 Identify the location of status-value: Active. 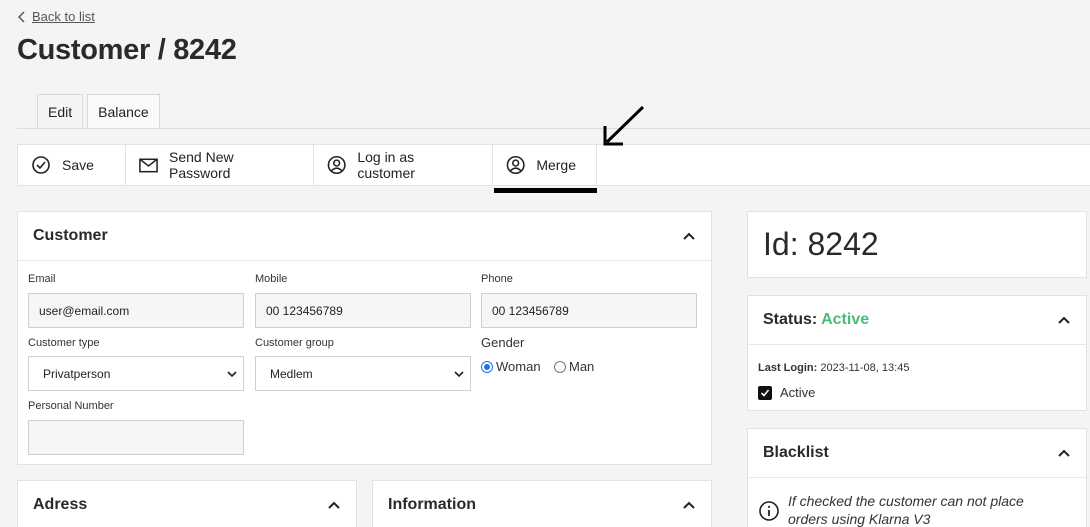
(845, 319).